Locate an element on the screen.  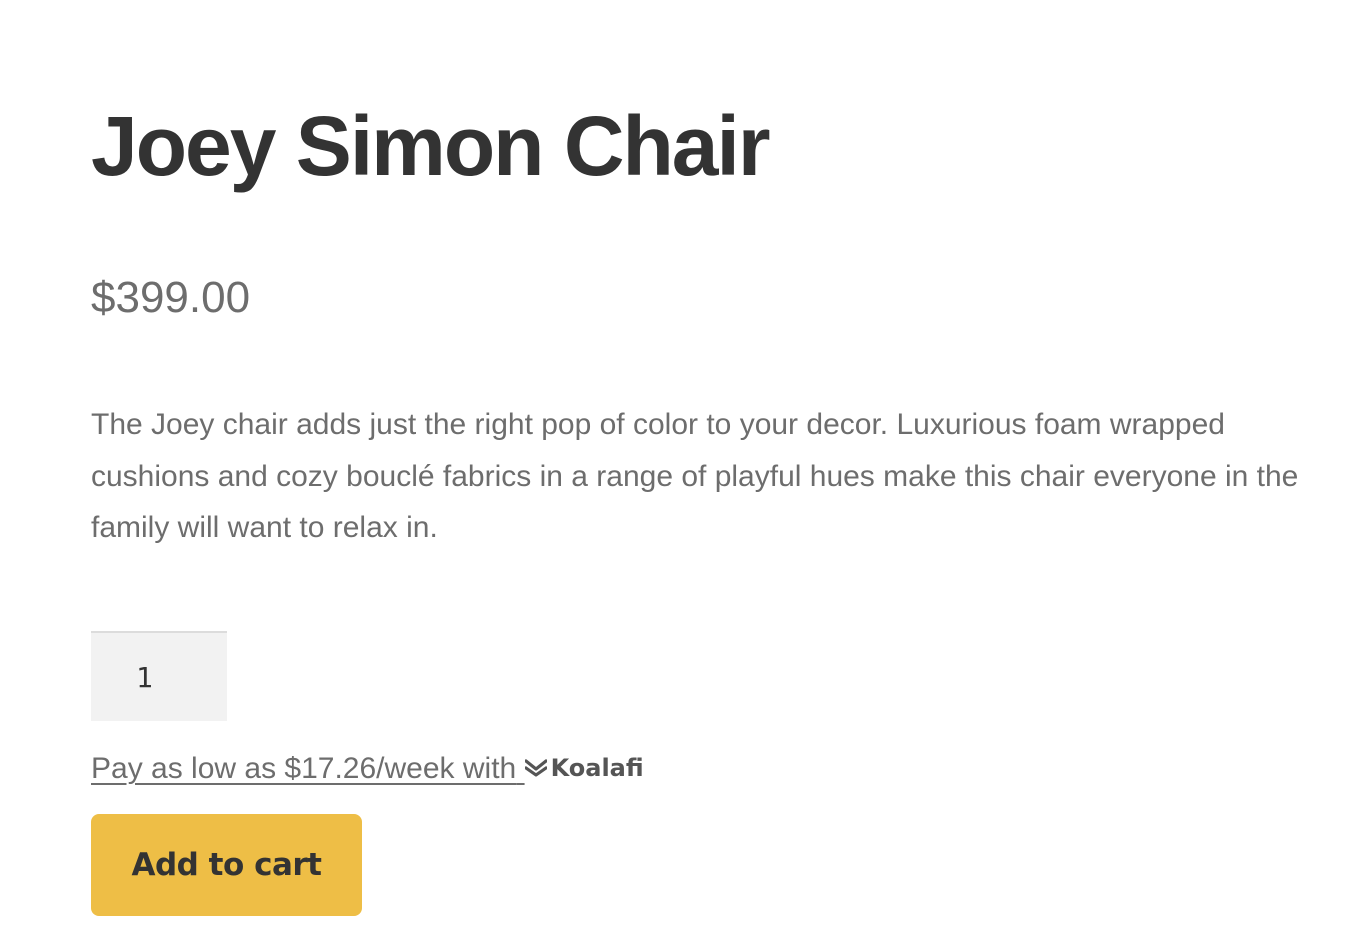
add-to-cart-button: Add to cart is located at coordinates (226, 865).